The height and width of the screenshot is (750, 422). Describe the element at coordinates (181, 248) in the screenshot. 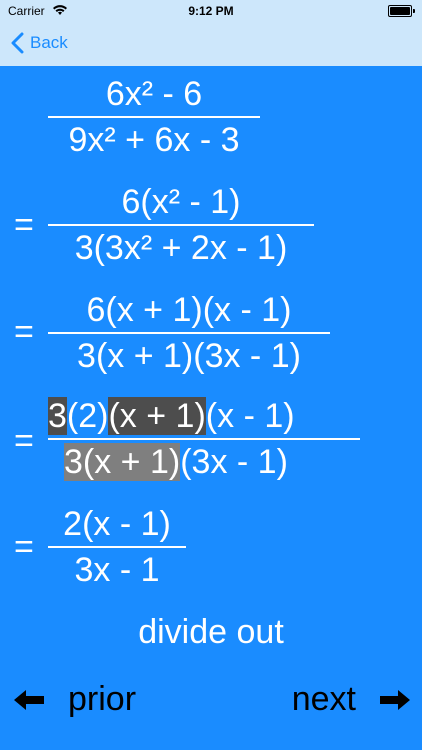

I see `denominator: 3(3x² + 2x - 1)` at that location.